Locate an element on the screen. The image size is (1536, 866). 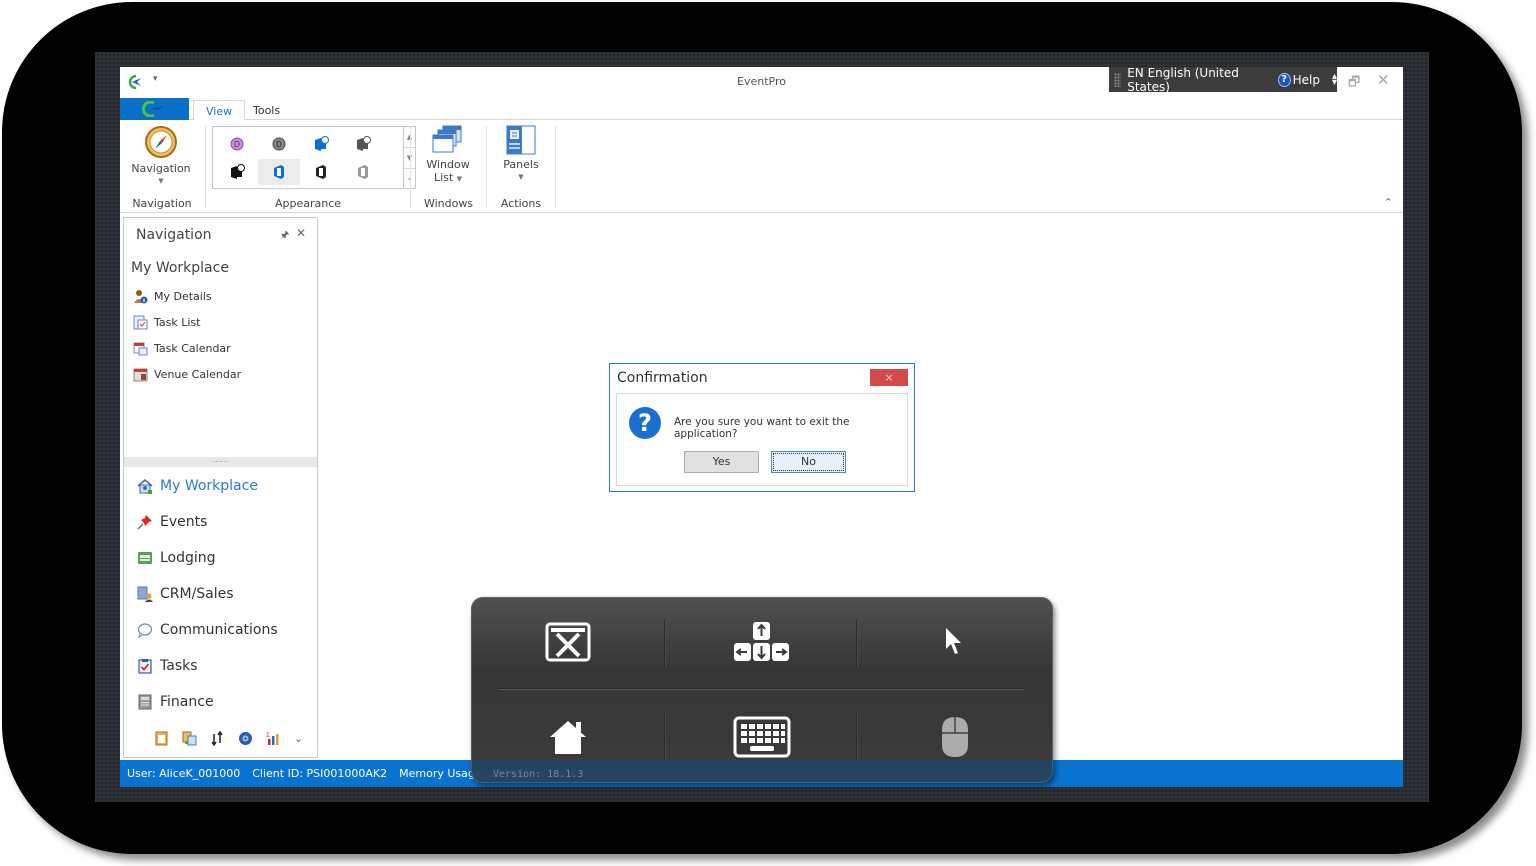
link-task-calendar: Task Calendar is located at coordinates (182, 348).